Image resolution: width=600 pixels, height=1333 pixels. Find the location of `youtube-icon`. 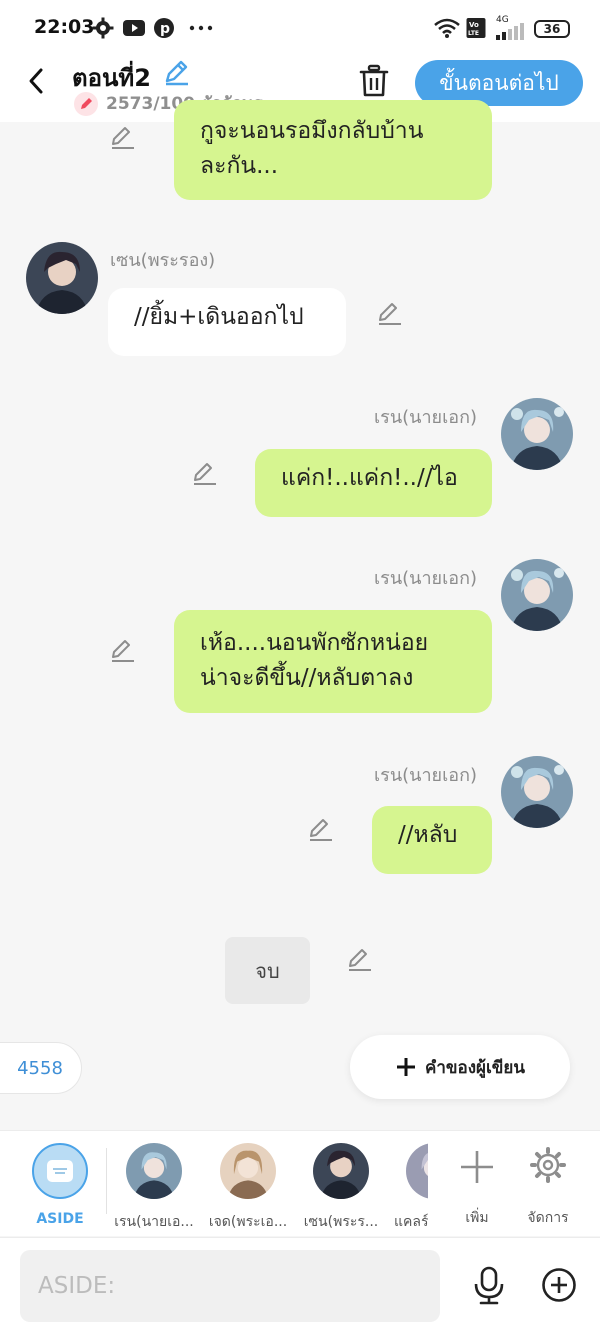

youtube-icon is located at coordinates (134, 28).